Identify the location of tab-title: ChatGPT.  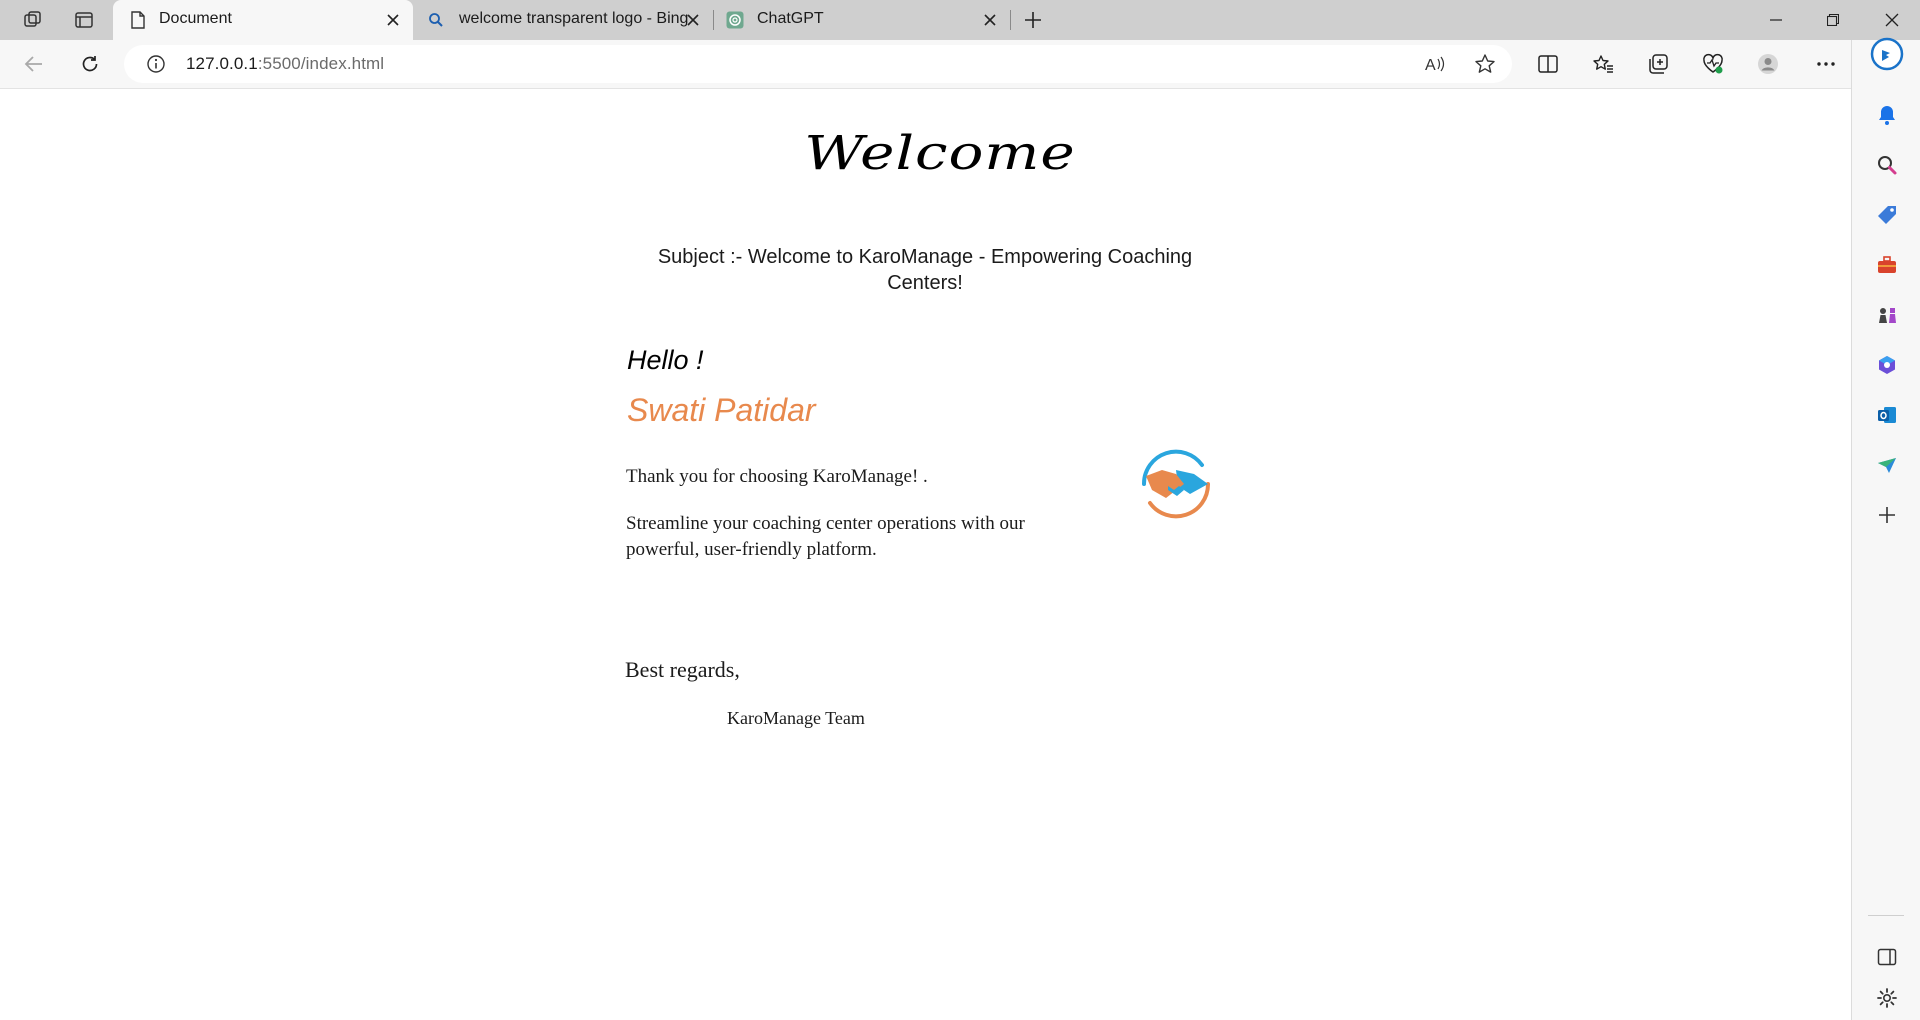
(790, 18).